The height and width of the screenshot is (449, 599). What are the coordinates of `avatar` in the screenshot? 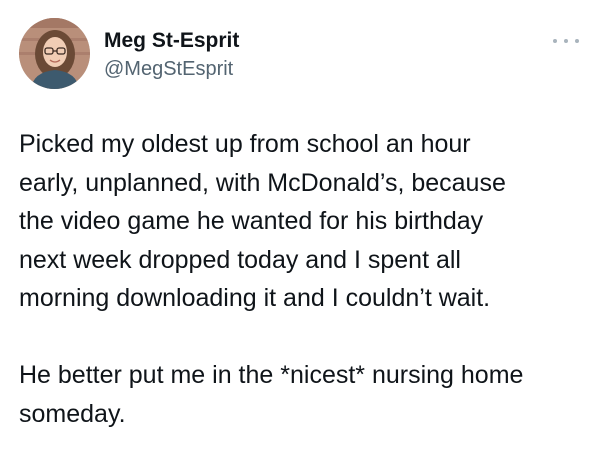 It's located at (54, 53).